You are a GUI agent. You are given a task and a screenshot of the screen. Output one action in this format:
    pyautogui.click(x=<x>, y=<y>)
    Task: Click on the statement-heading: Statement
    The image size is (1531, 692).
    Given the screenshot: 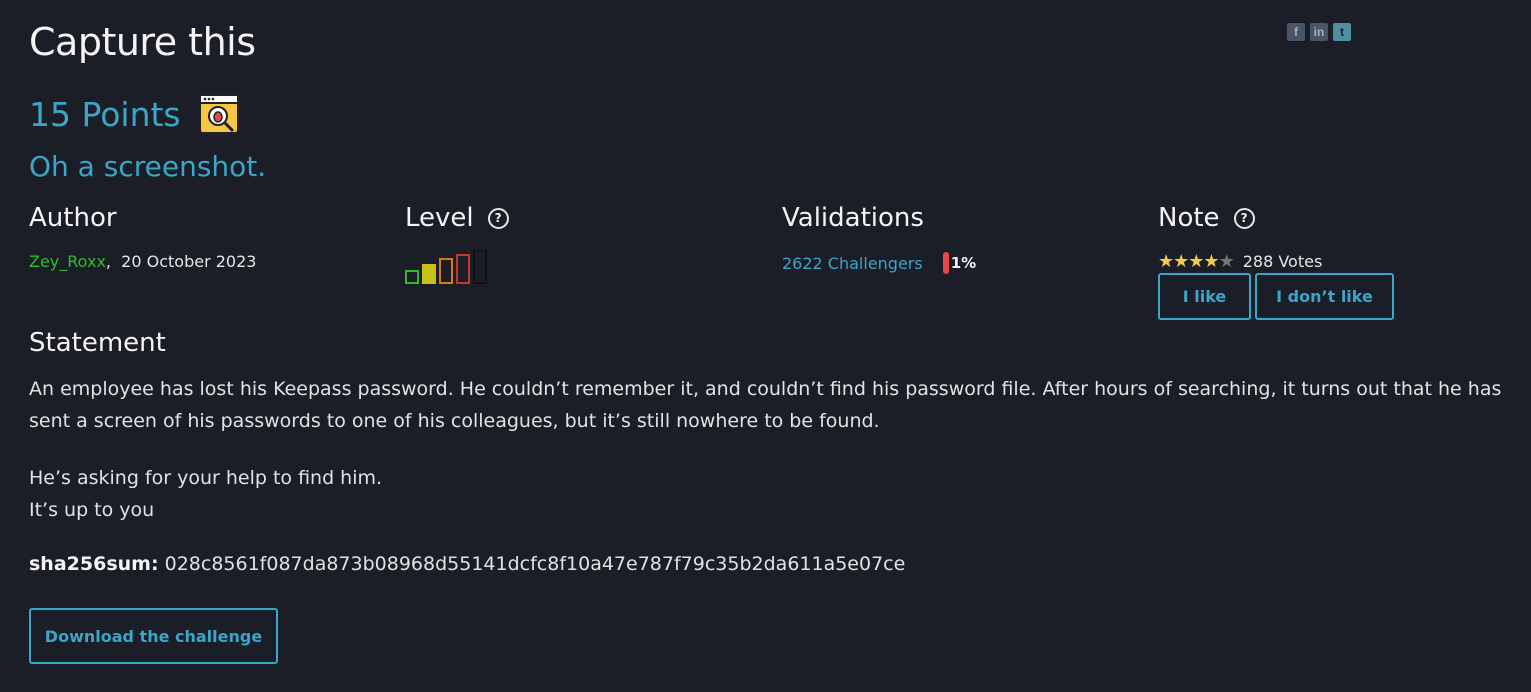 What is the action you would take?
    pyautogui.click(x=97, y=343)
    